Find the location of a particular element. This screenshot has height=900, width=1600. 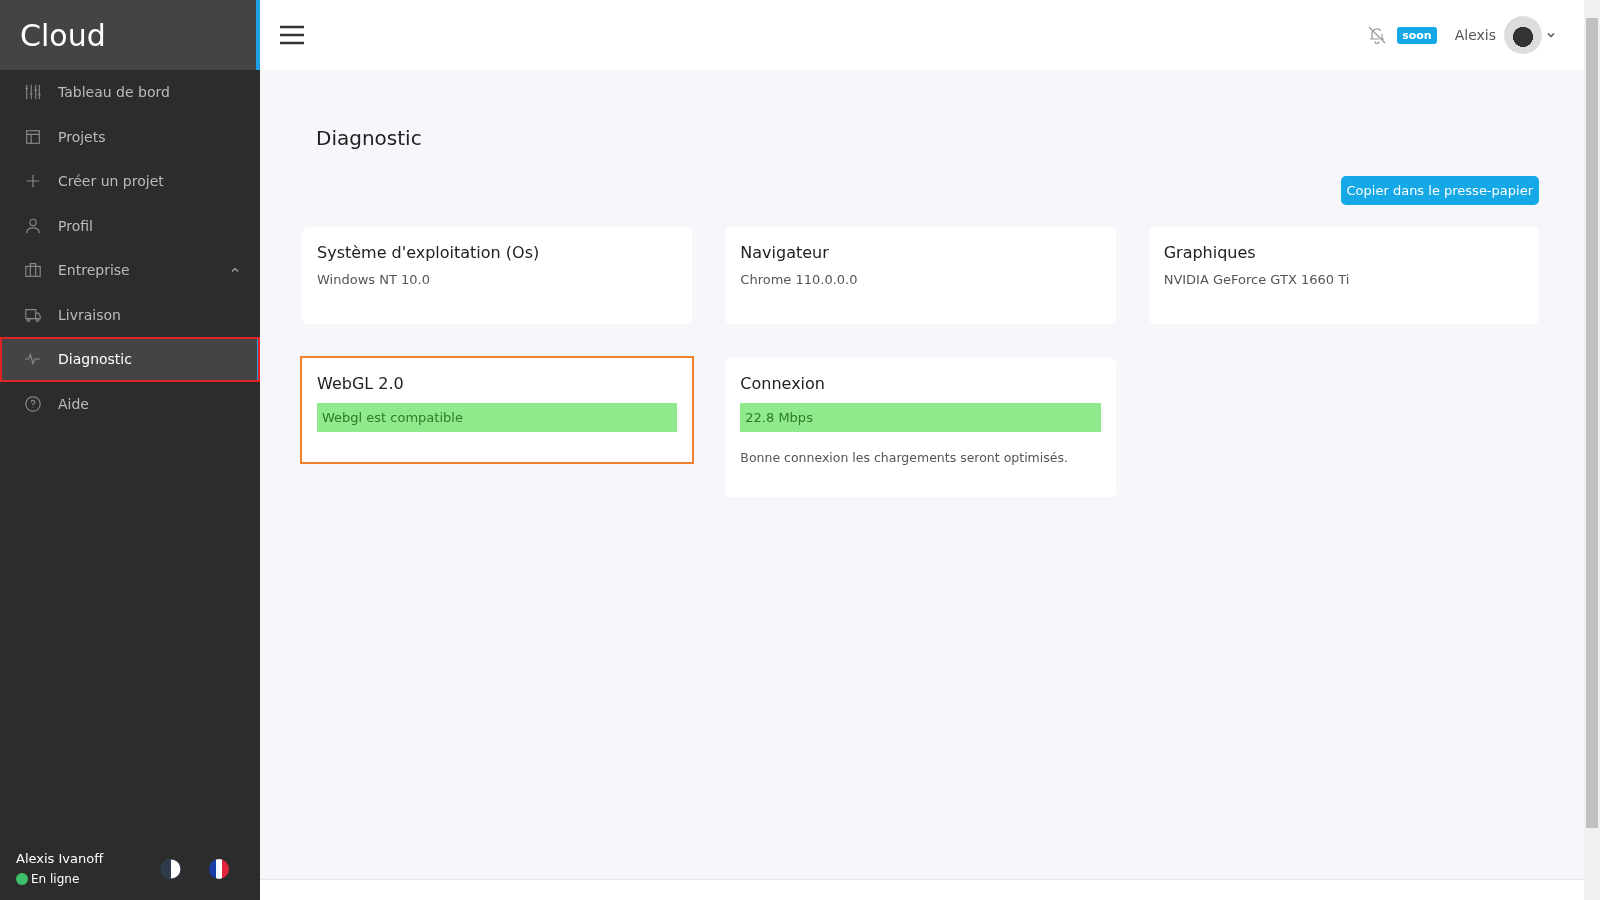

caret-icon is located at coordinates (1551, 35).